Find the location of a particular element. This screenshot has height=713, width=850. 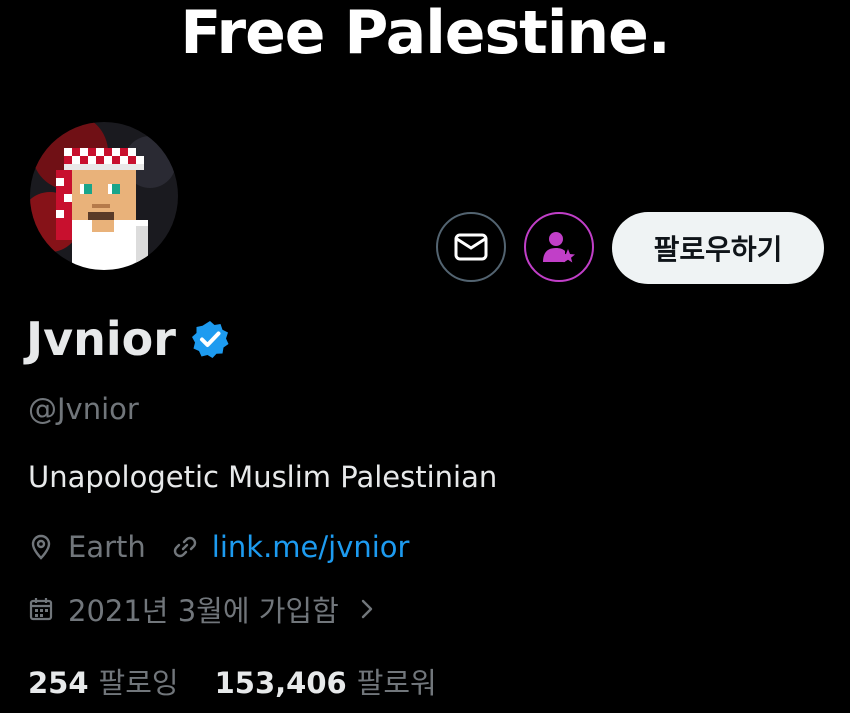

followers-label: 팔로워 is located at coordinates (396, 683).